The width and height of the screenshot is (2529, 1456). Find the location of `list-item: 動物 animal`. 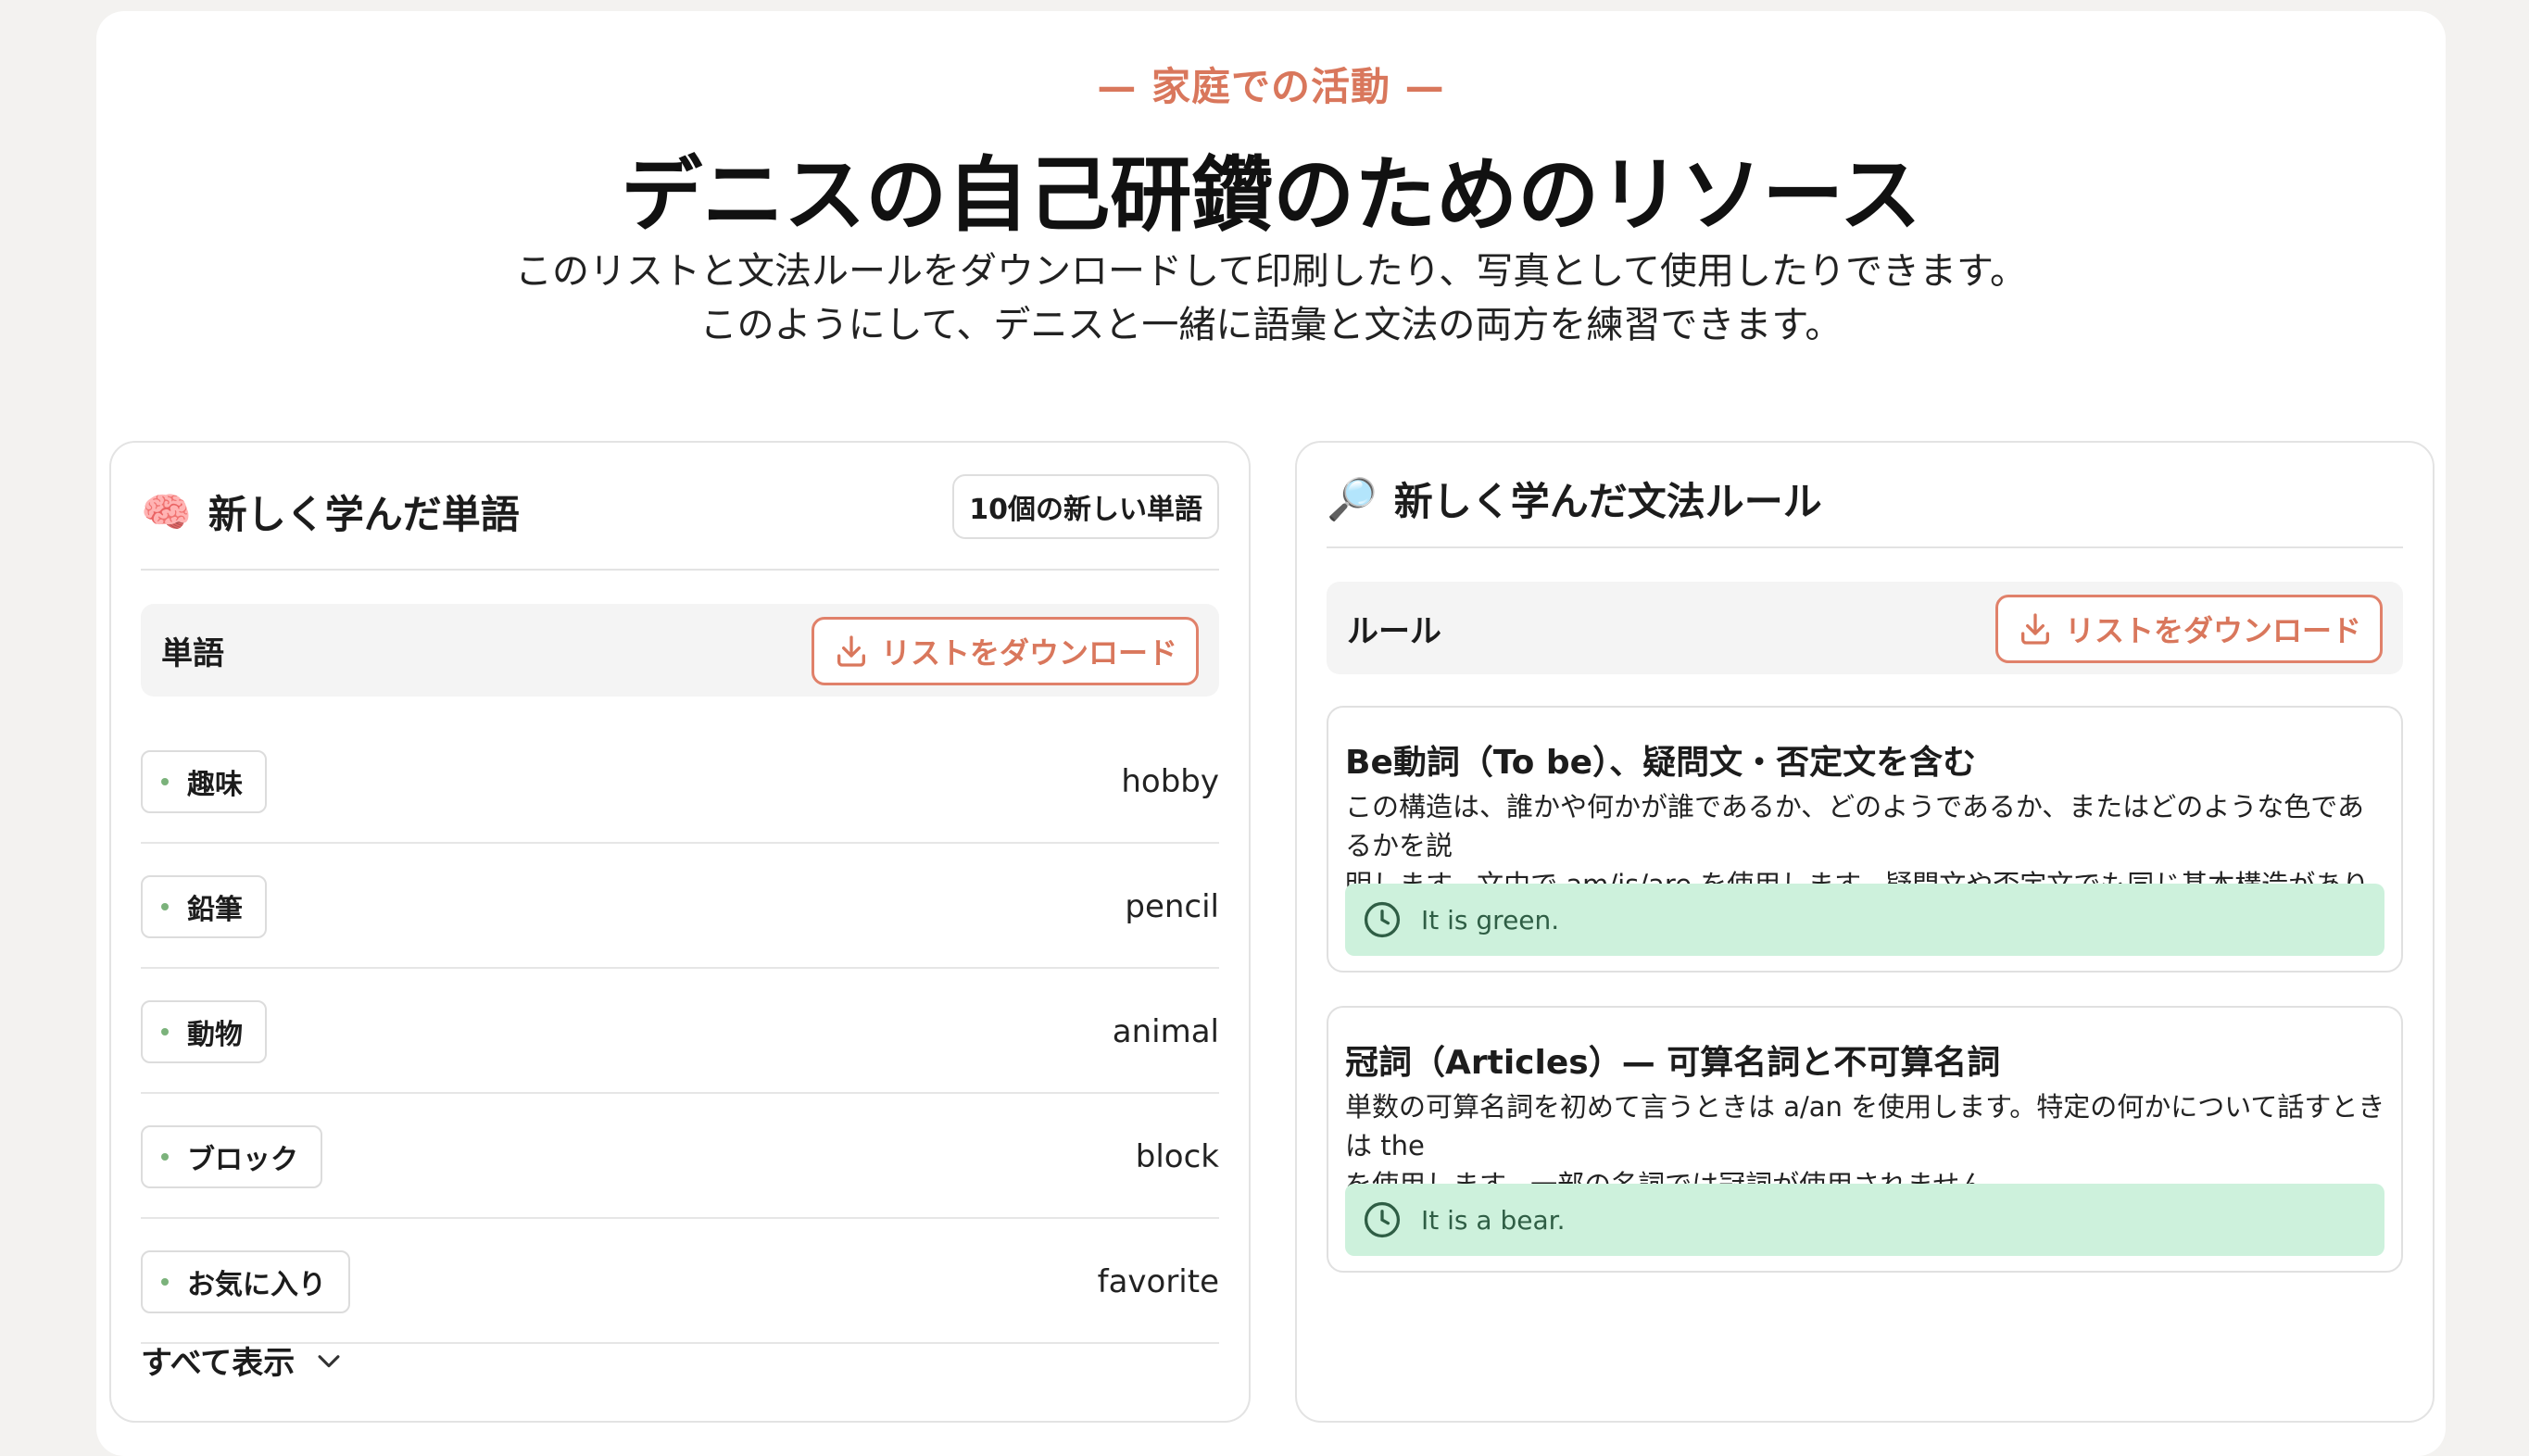

list-item: 動物 animal is located at coordinates (680, 1031).